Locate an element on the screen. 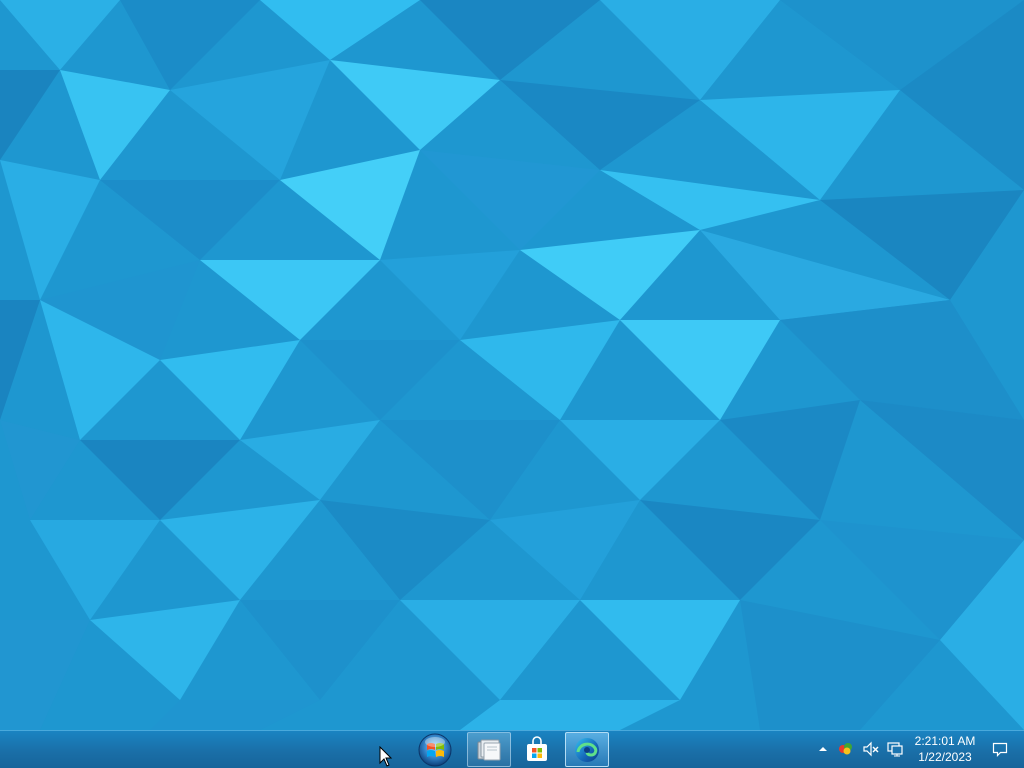 Image resolution: width=1024 pixels, height=768 pixels. clock: 2:21:01 AM 1/22/2023 is located at coordinates (945, 750).